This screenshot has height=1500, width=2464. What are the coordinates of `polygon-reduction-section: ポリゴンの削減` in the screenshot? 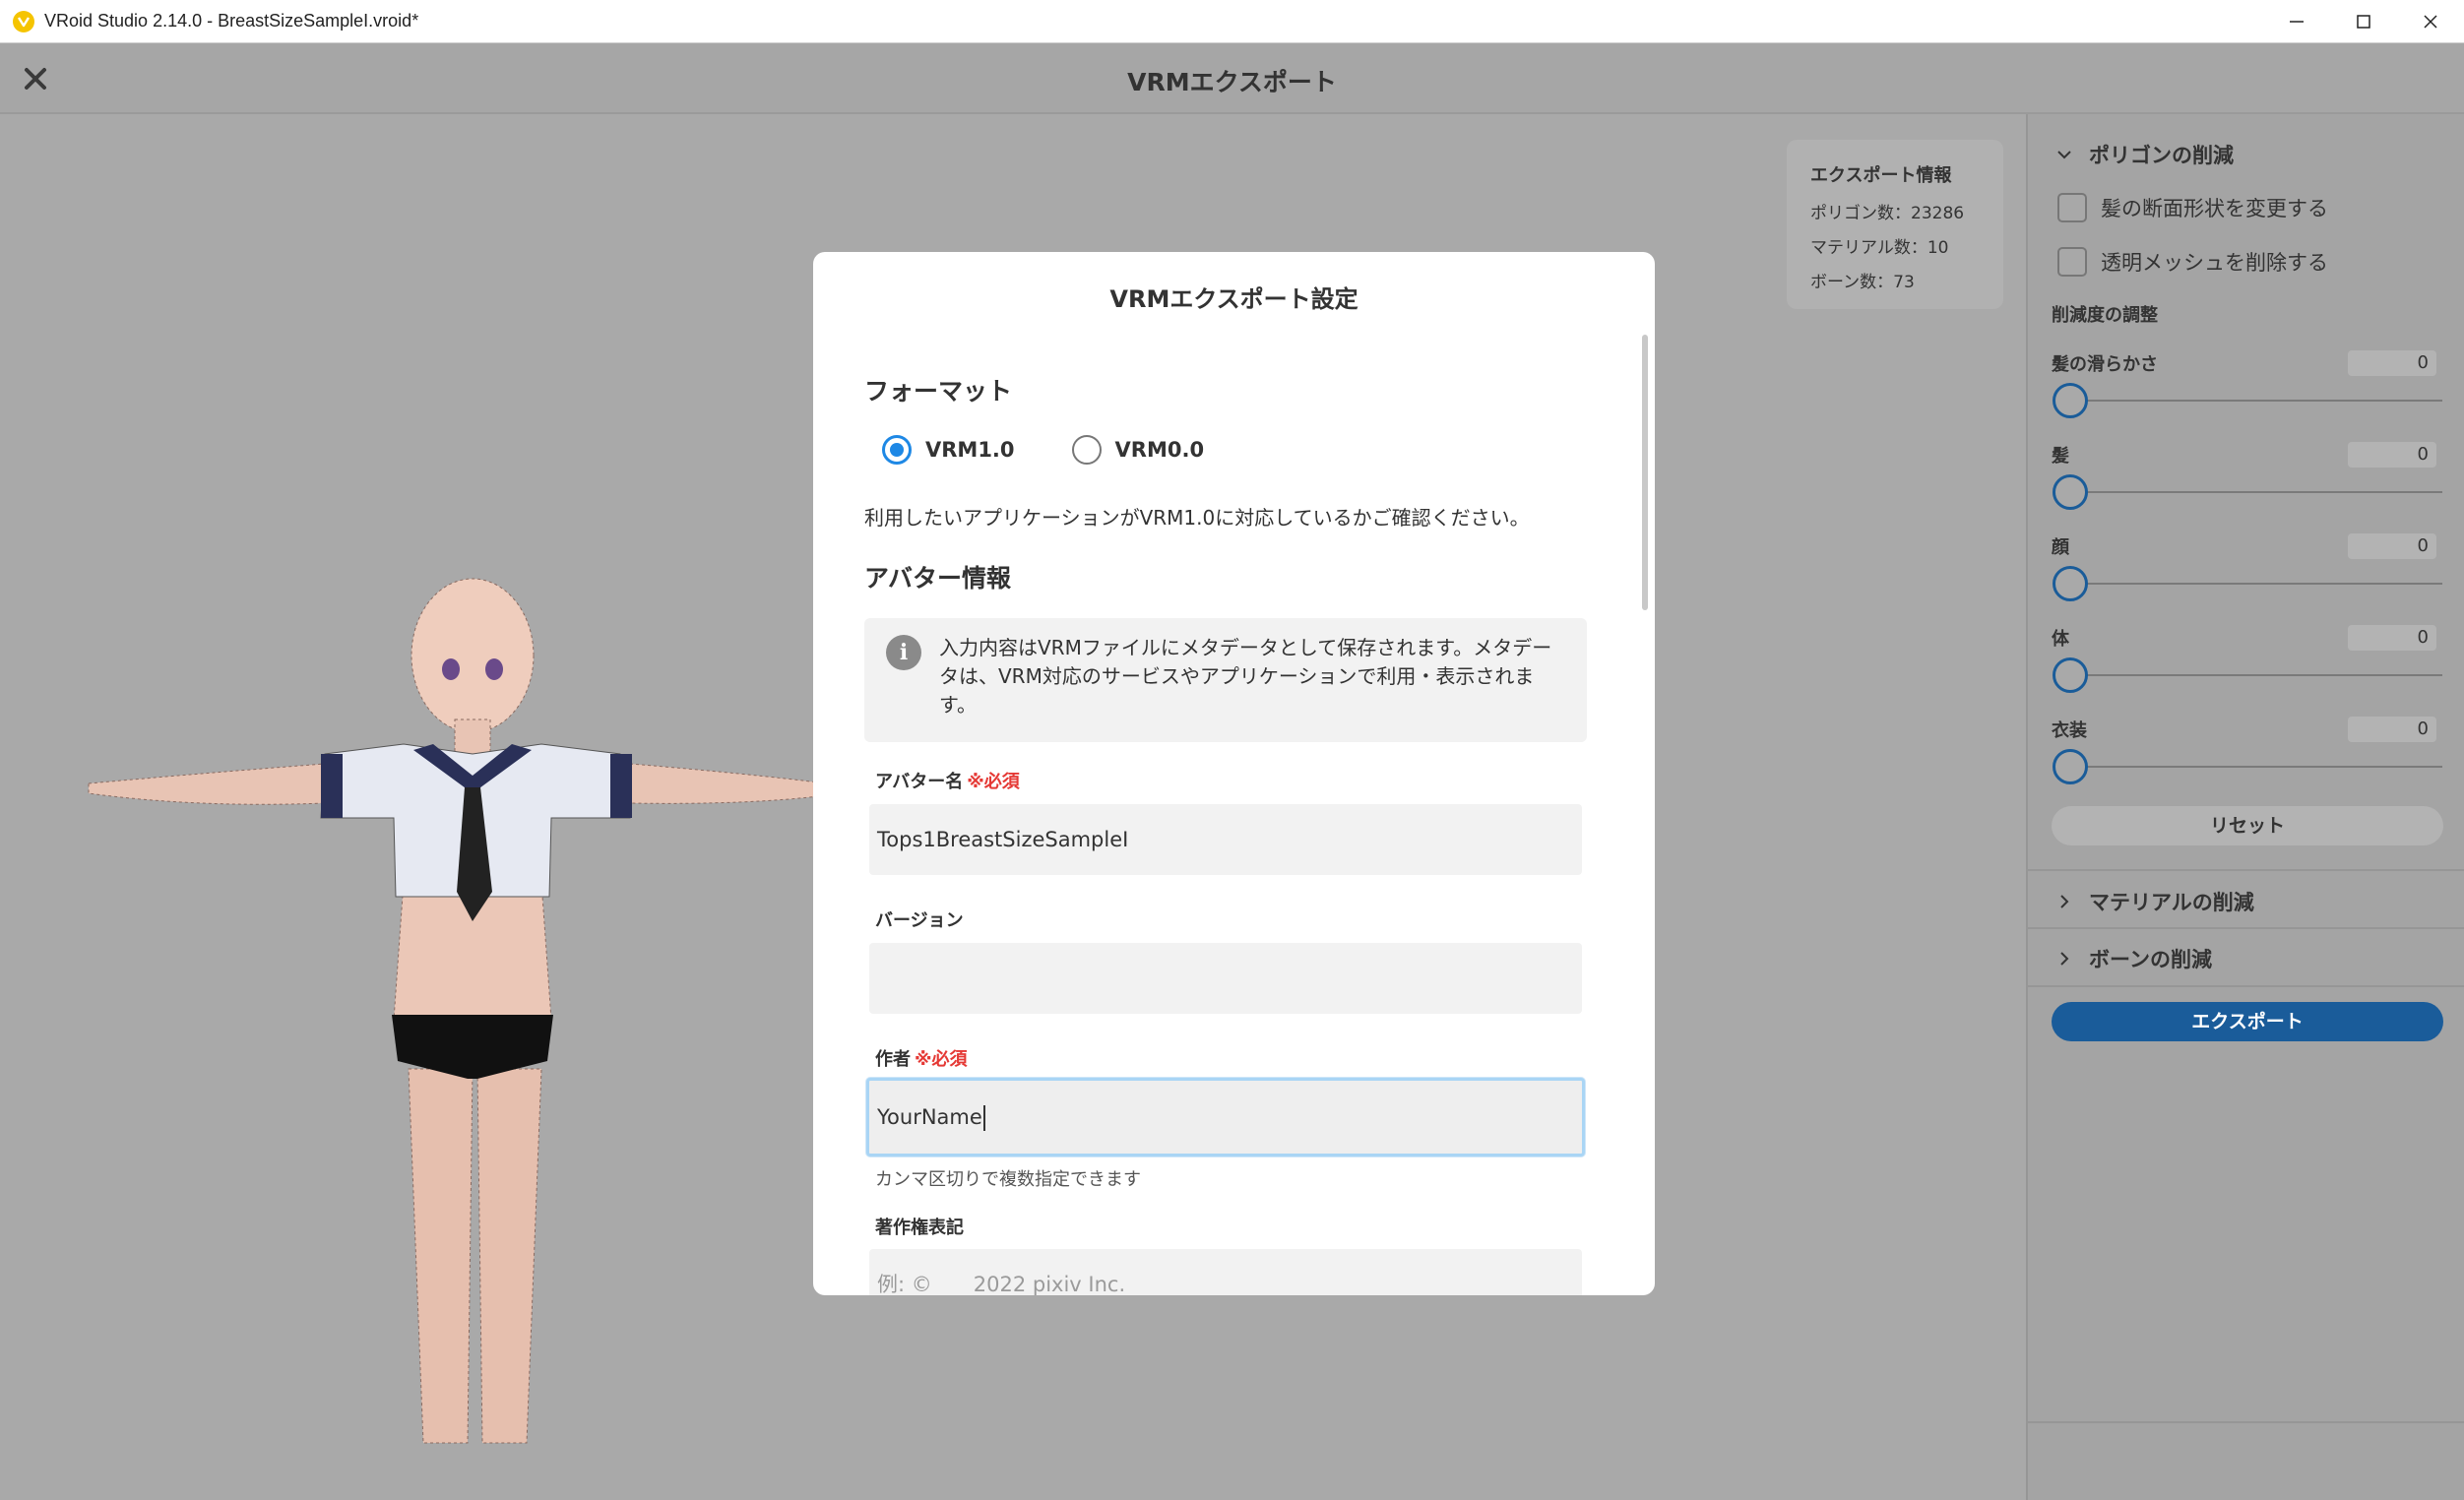 It's located at (2144, 154).